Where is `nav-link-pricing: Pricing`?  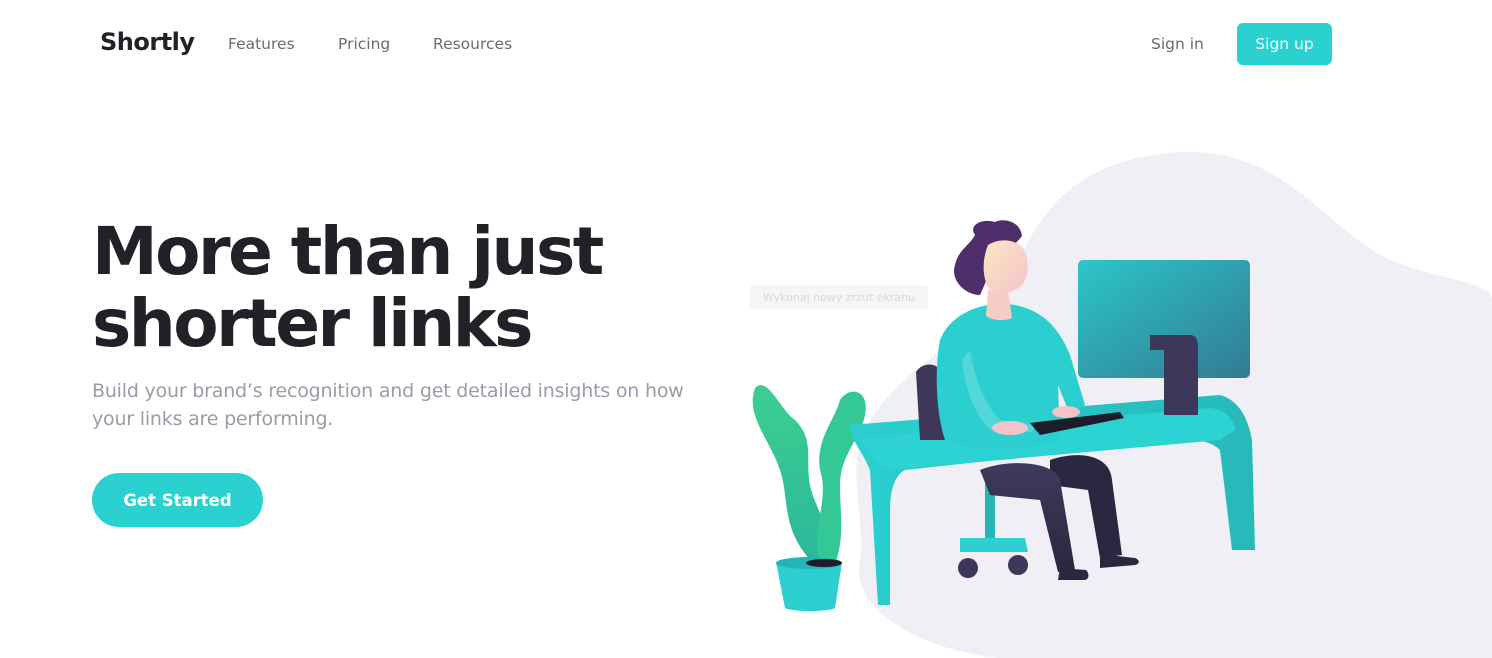 nav-link-pricing: Pricing is located at coordinates (364, 44).